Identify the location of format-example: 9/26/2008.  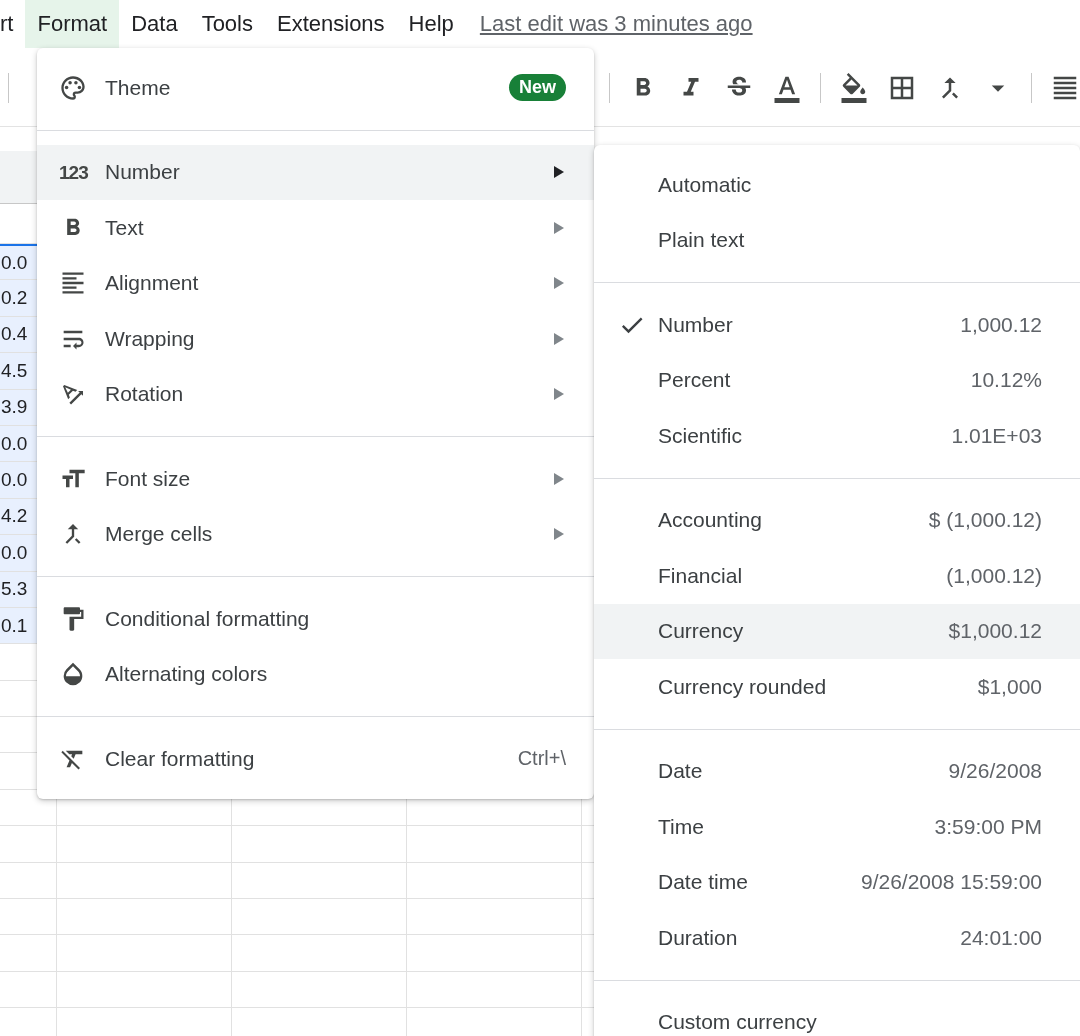
(995, 771).